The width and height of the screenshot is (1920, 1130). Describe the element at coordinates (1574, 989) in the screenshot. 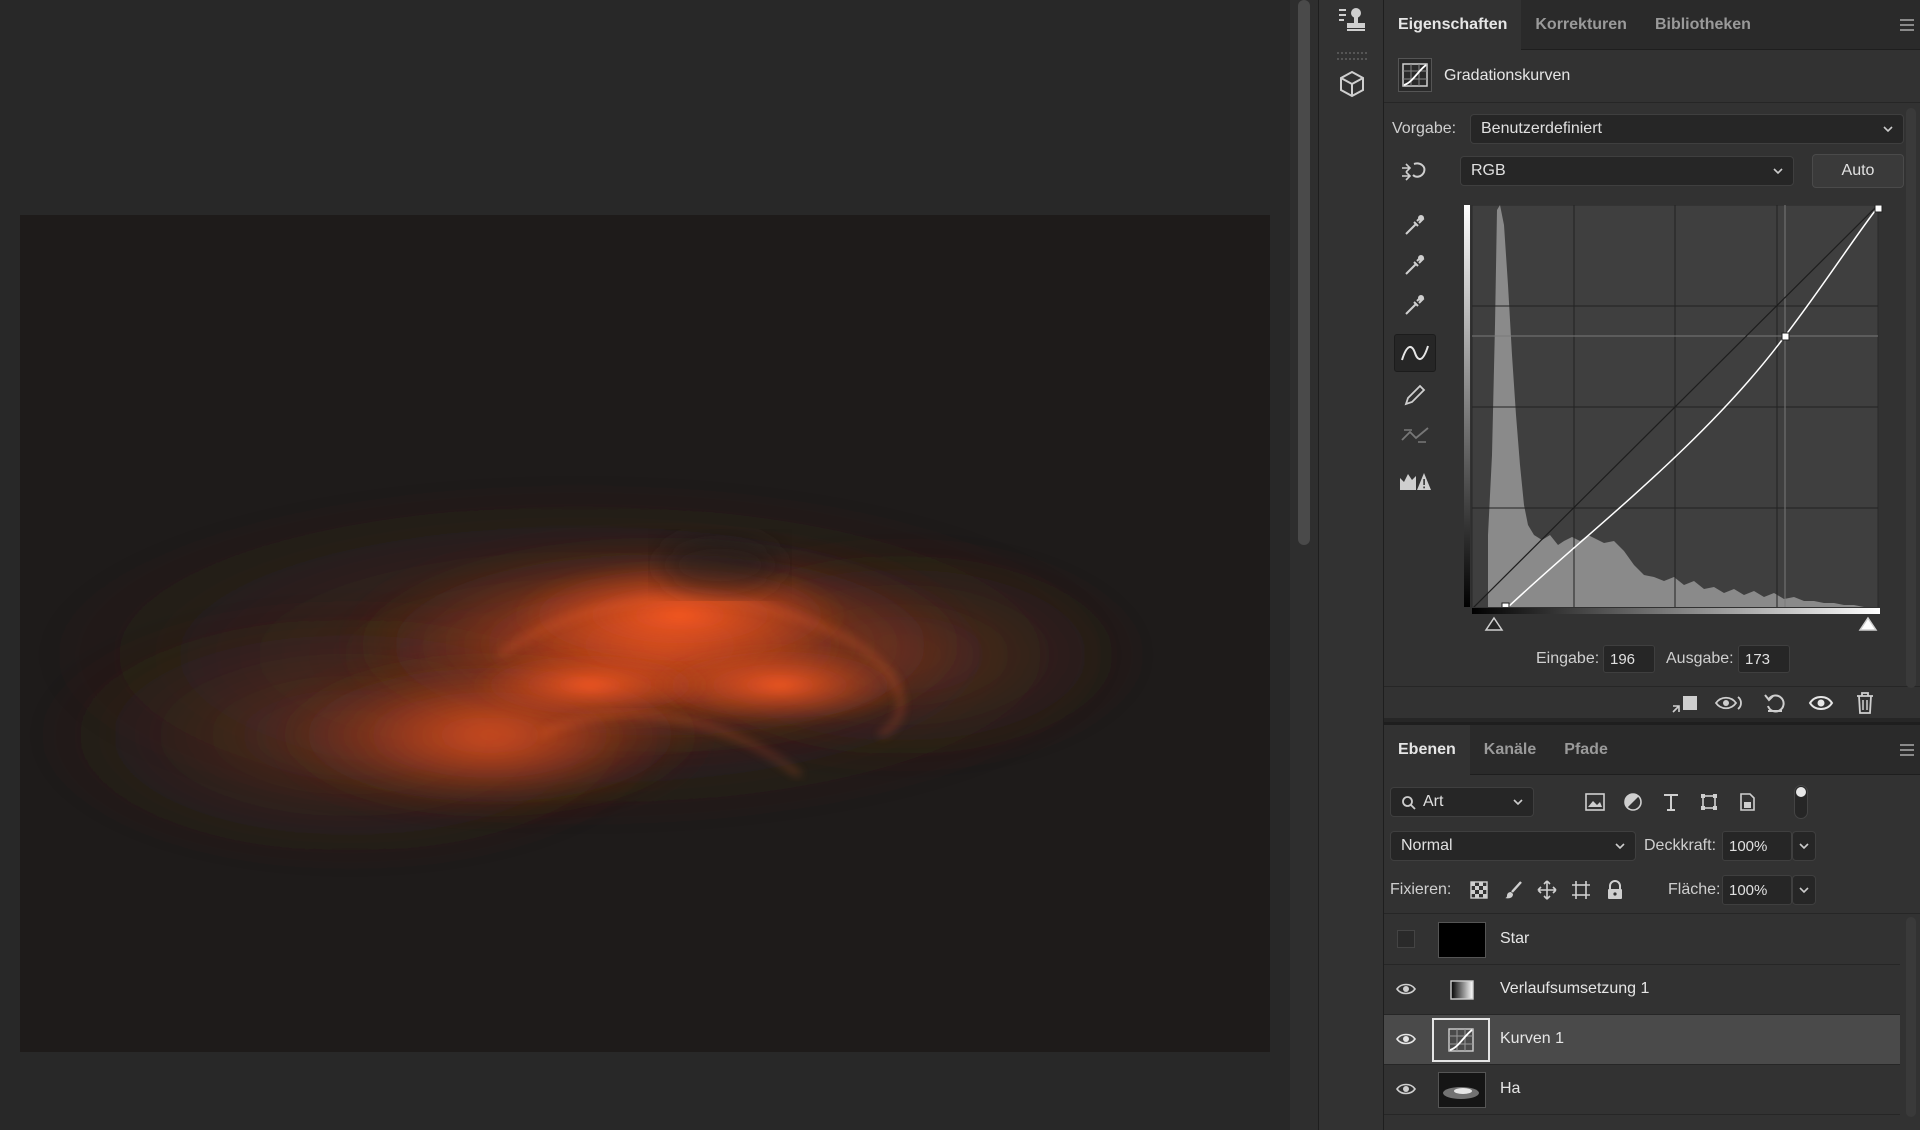

I see `layer-name: Verlaufsumsetzung 1` at that location.